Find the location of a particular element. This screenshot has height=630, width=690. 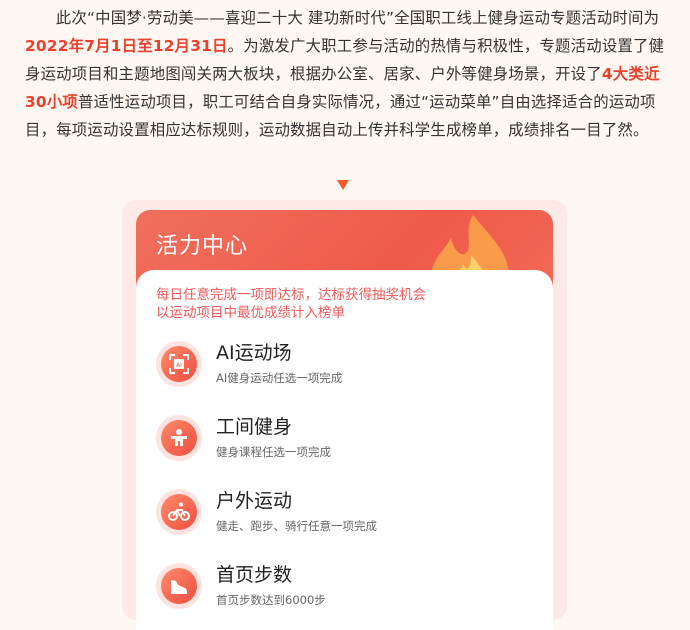

item-title: AI运动场 is located at coordinates (254, 353).